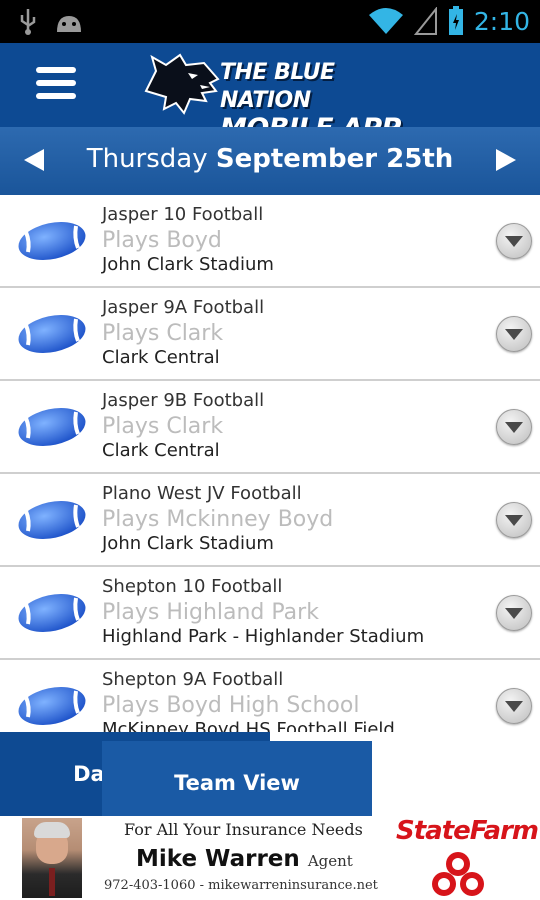 The width and height of the screenshot is (540, 900). Describe the element at coordinates (192, 586) in the screenshot. I see `team-name: Shepton 10 Football` at that location.